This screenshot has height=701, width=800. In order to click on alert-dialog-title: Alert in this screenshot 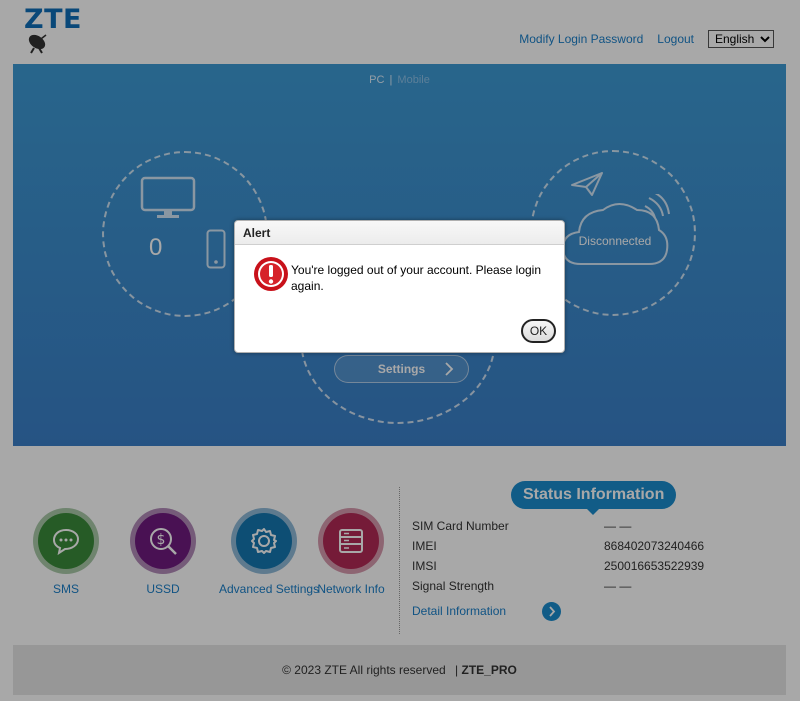, I will do `click(399, 233)`.